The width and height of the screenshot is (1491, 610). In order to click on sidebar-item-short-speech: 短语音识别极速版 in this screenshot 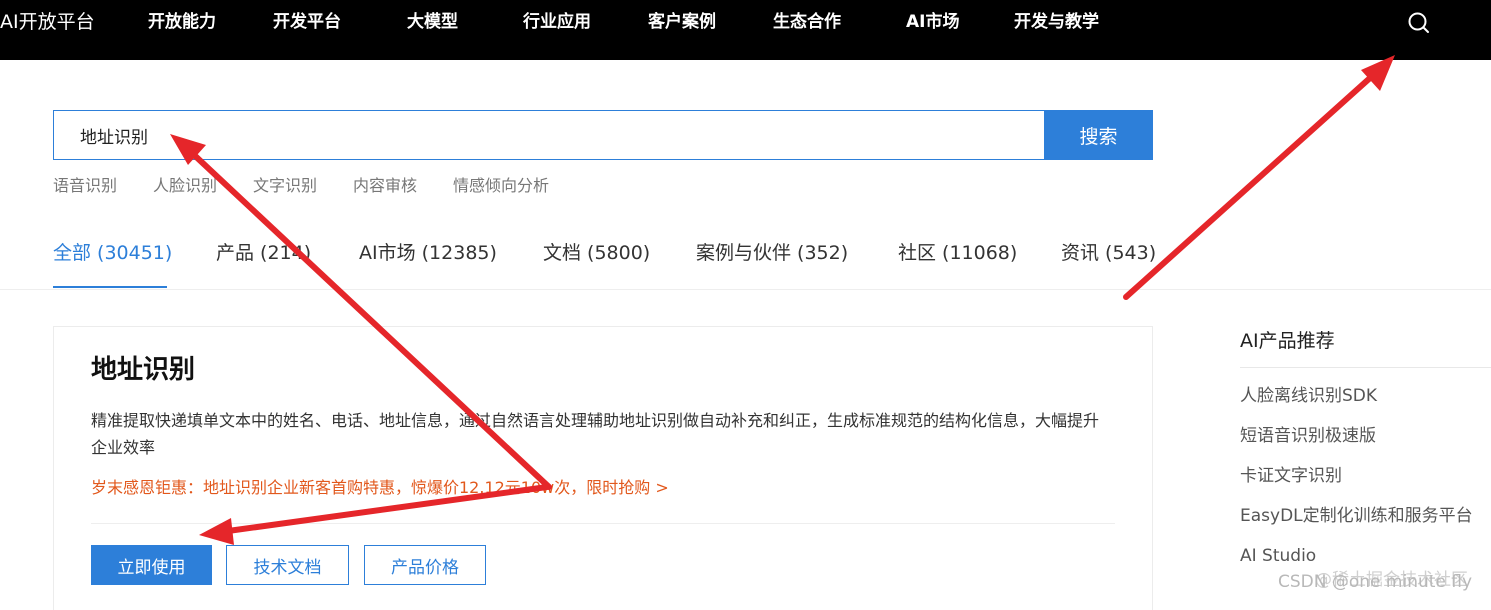, I will do `click(1308, 436)`.